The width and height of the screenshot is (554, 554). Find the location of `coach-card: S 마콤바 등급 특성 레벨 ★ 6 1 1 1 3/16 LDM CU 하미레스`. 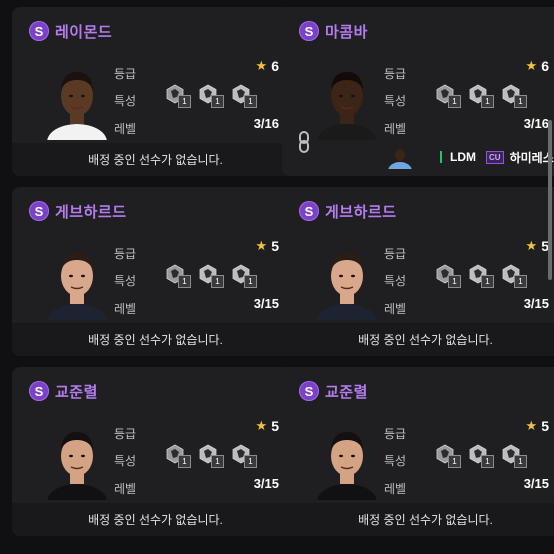

coach-card: S 마콤바 등급 특성 레벨 ★ 6 1 1 1 3/16 LDM CU 하미레스 is located at coordinates (418, 91).